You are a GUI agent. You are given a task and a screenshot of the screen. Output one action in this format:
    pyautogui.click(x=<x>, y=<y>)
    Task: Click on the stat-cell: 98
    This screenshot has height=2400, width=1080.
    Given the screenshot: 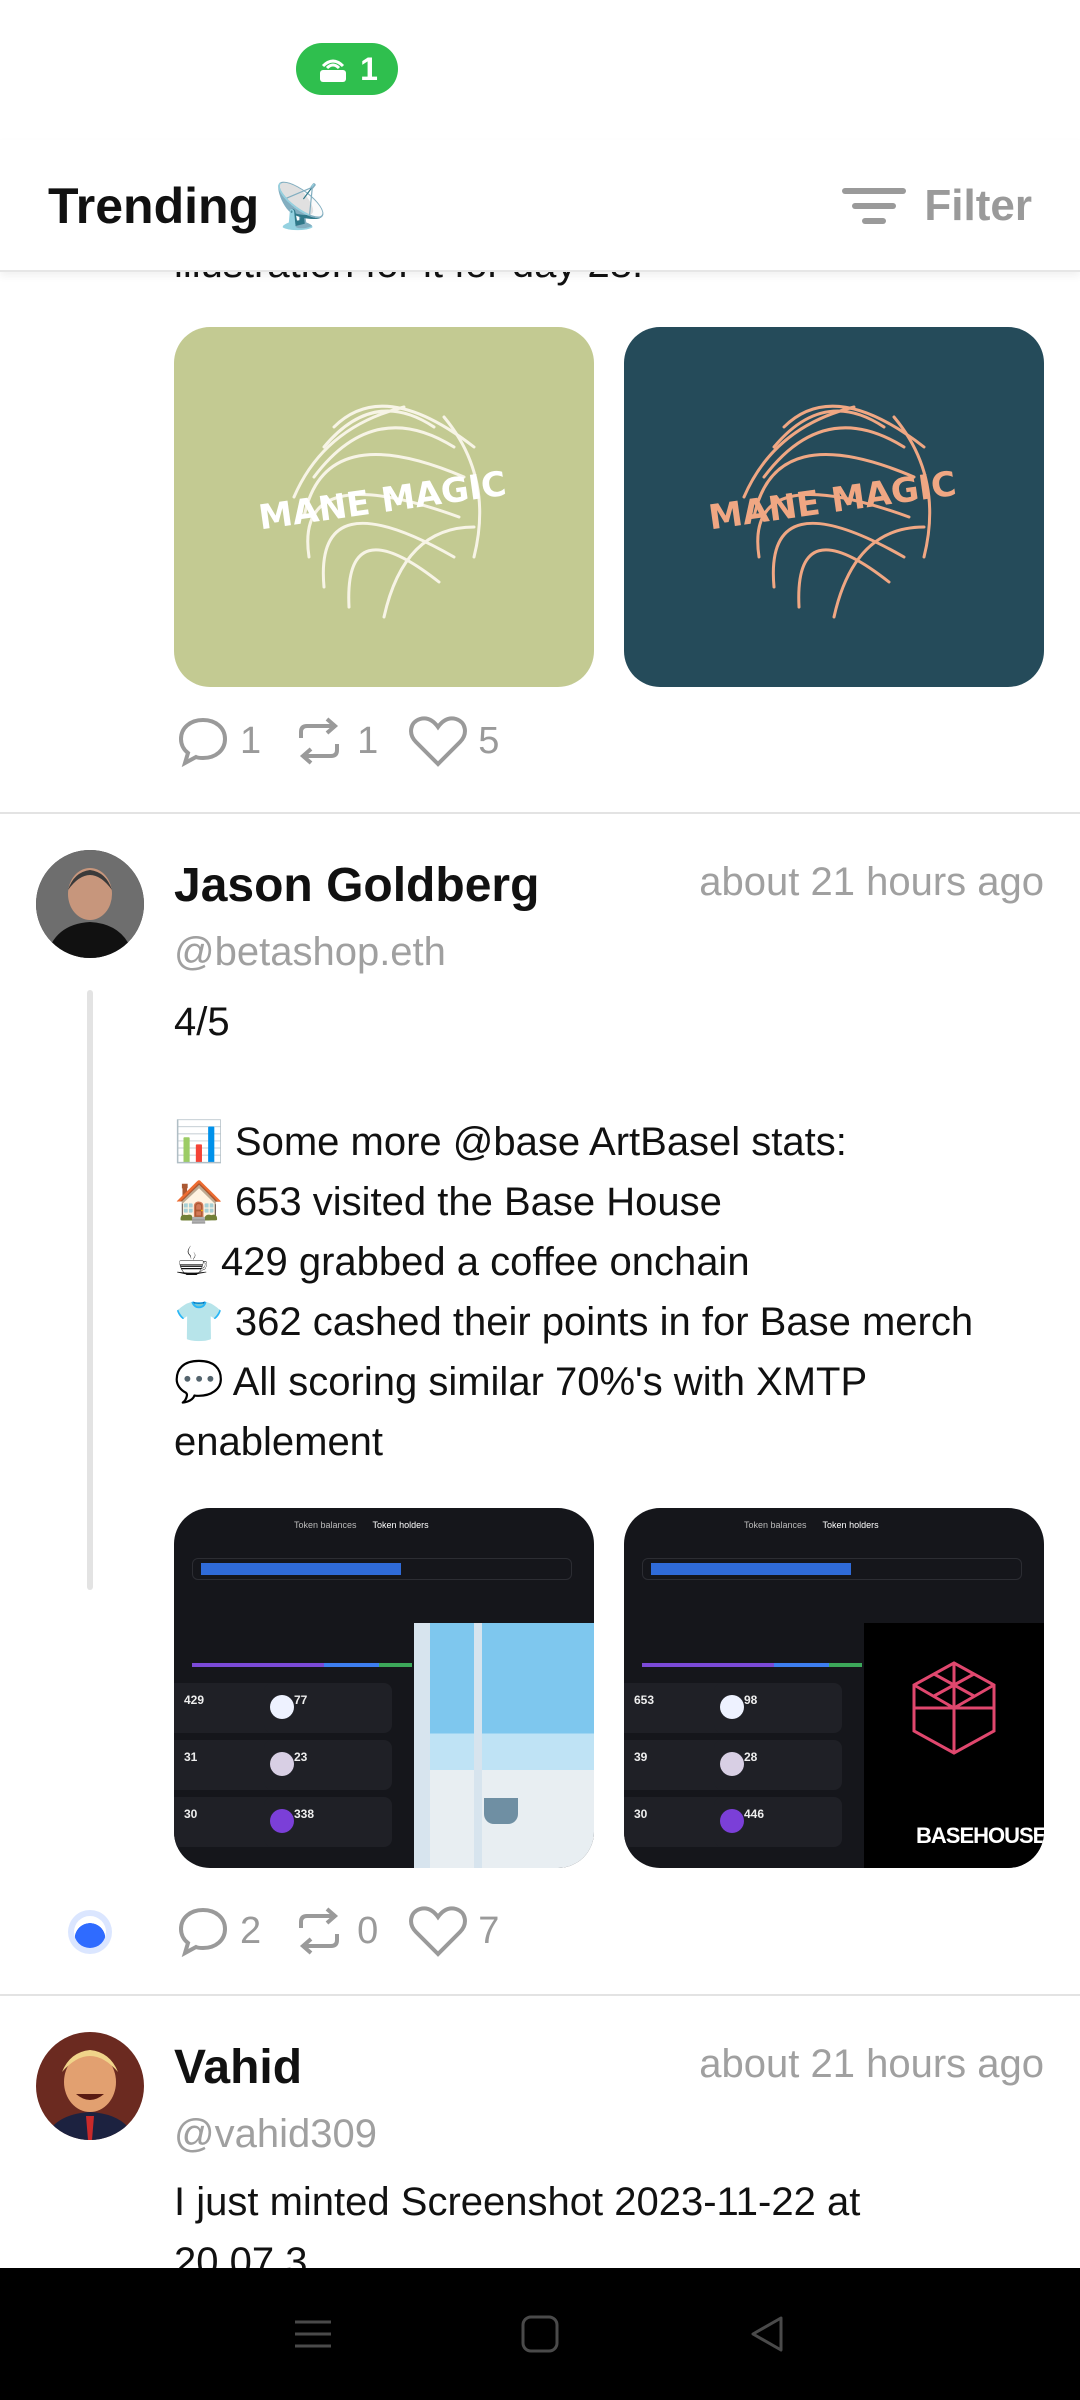 What is the action you would take?
    pyautogui.click(x=778, y=1708)
    